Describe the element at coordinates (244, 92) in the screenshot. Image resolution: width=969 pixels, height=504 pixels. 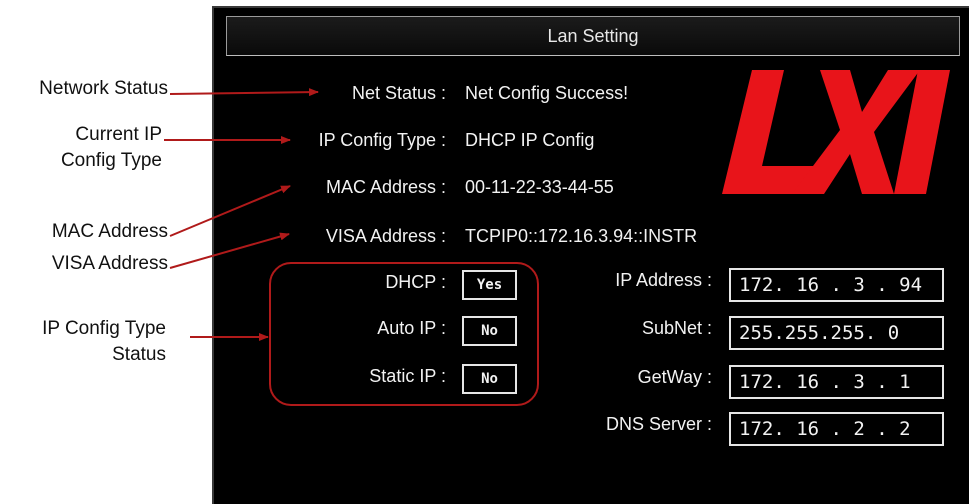
I see `arrow-network-status` at that location.